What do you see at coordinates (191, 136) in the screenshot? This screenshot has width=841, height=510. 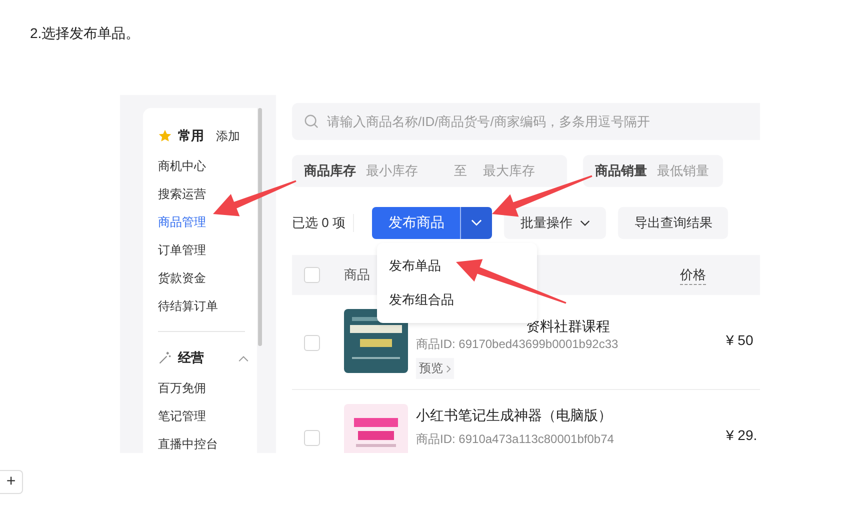 I see `section-title: 常用` at bounding box center [191, 136].